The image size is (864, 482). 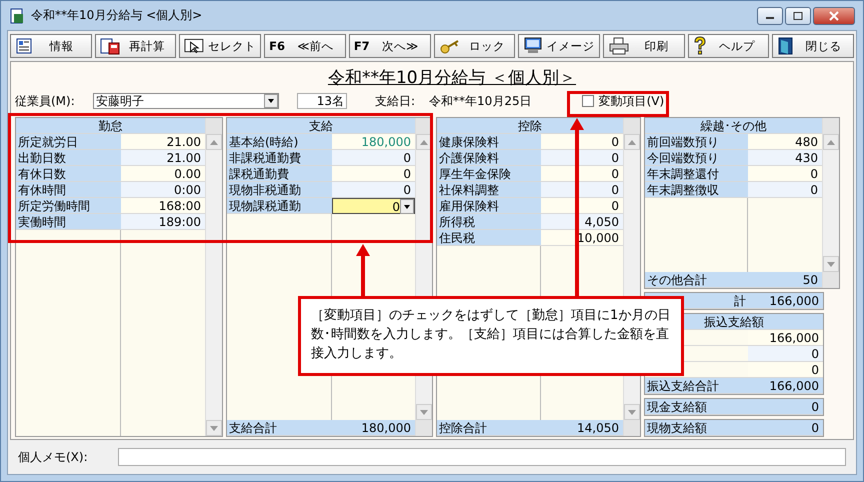 What do you see at coordinates (53, 457) in the screenshot?
I see `memo-label: 個人メモ(X):` at bounding box center [53, 457].